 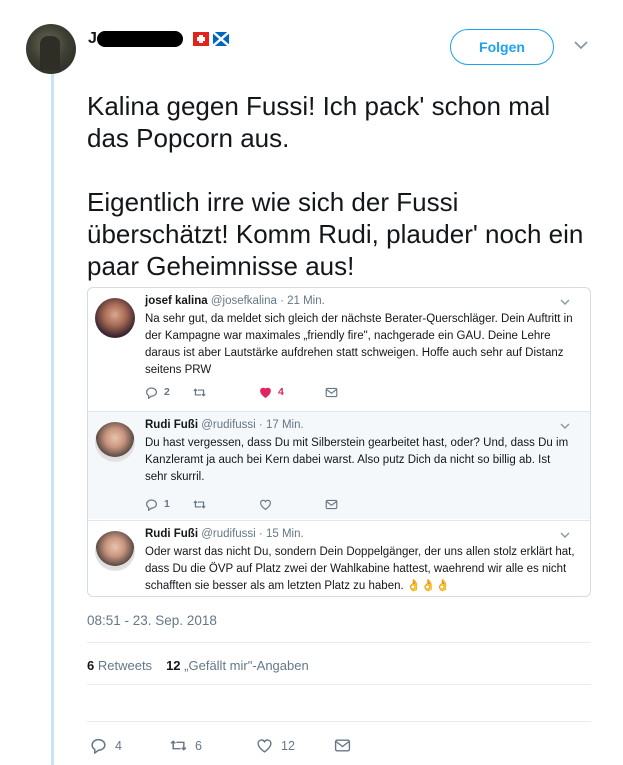 I want to click on retweet-count: 6, so click(x=198, y=745).